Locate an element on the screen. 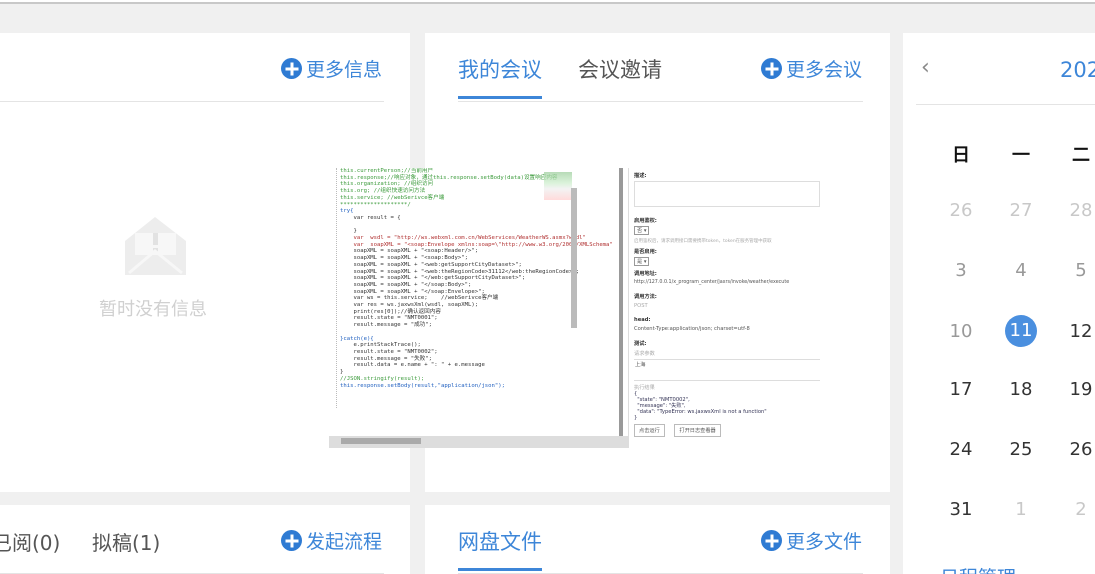  code-line: //JSON.stringify(result); is located at coordinates (382, 378).